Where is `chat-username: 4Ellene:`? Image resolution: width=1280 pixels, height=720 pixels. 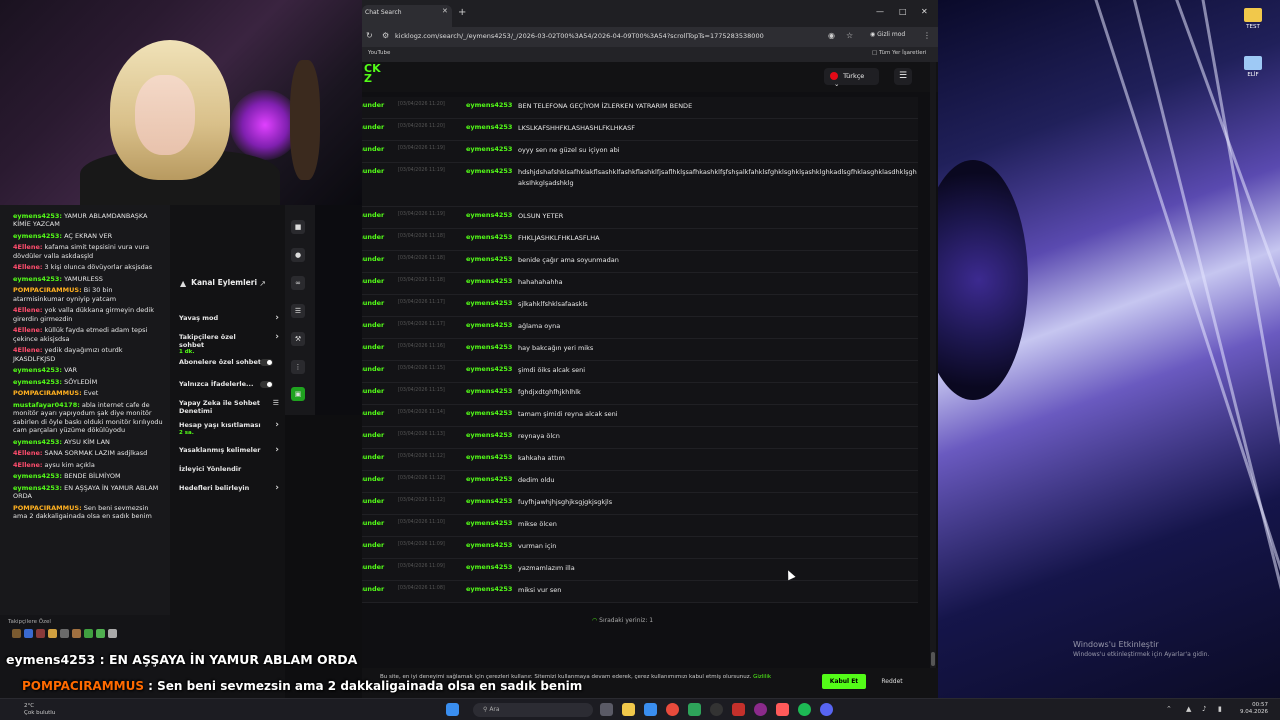 chat-username: 4Ellene: is located at coordinates (27, 350).